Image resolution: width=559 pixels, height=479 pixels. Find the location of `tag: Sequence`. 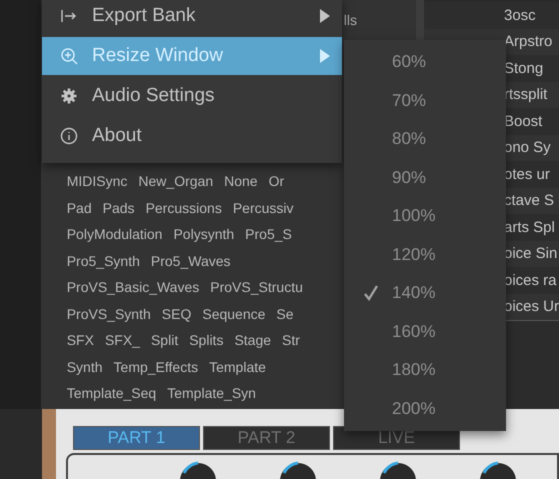

tag: Sequence is located at coordinates (234, 314).